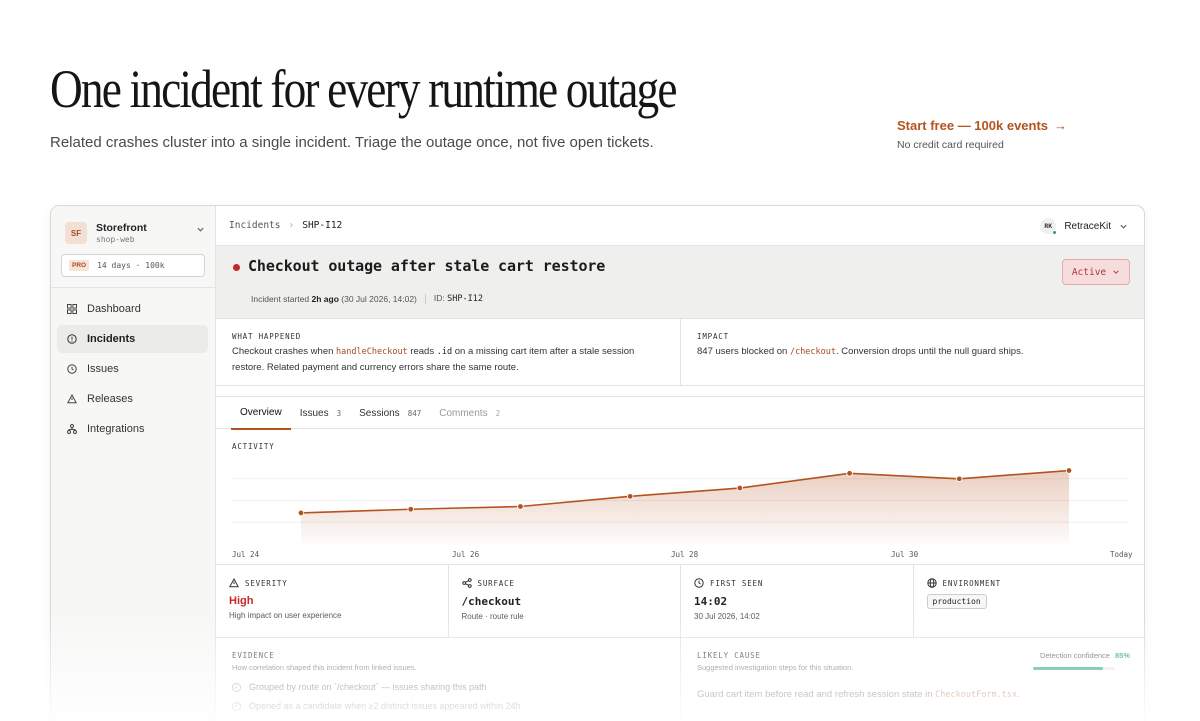 The height and width of the screenshot is (721, 1200). Describe the element at coordinates (322, 225) in the screenshot. I see `breadcrumb-current: SHP-I12` at that location.